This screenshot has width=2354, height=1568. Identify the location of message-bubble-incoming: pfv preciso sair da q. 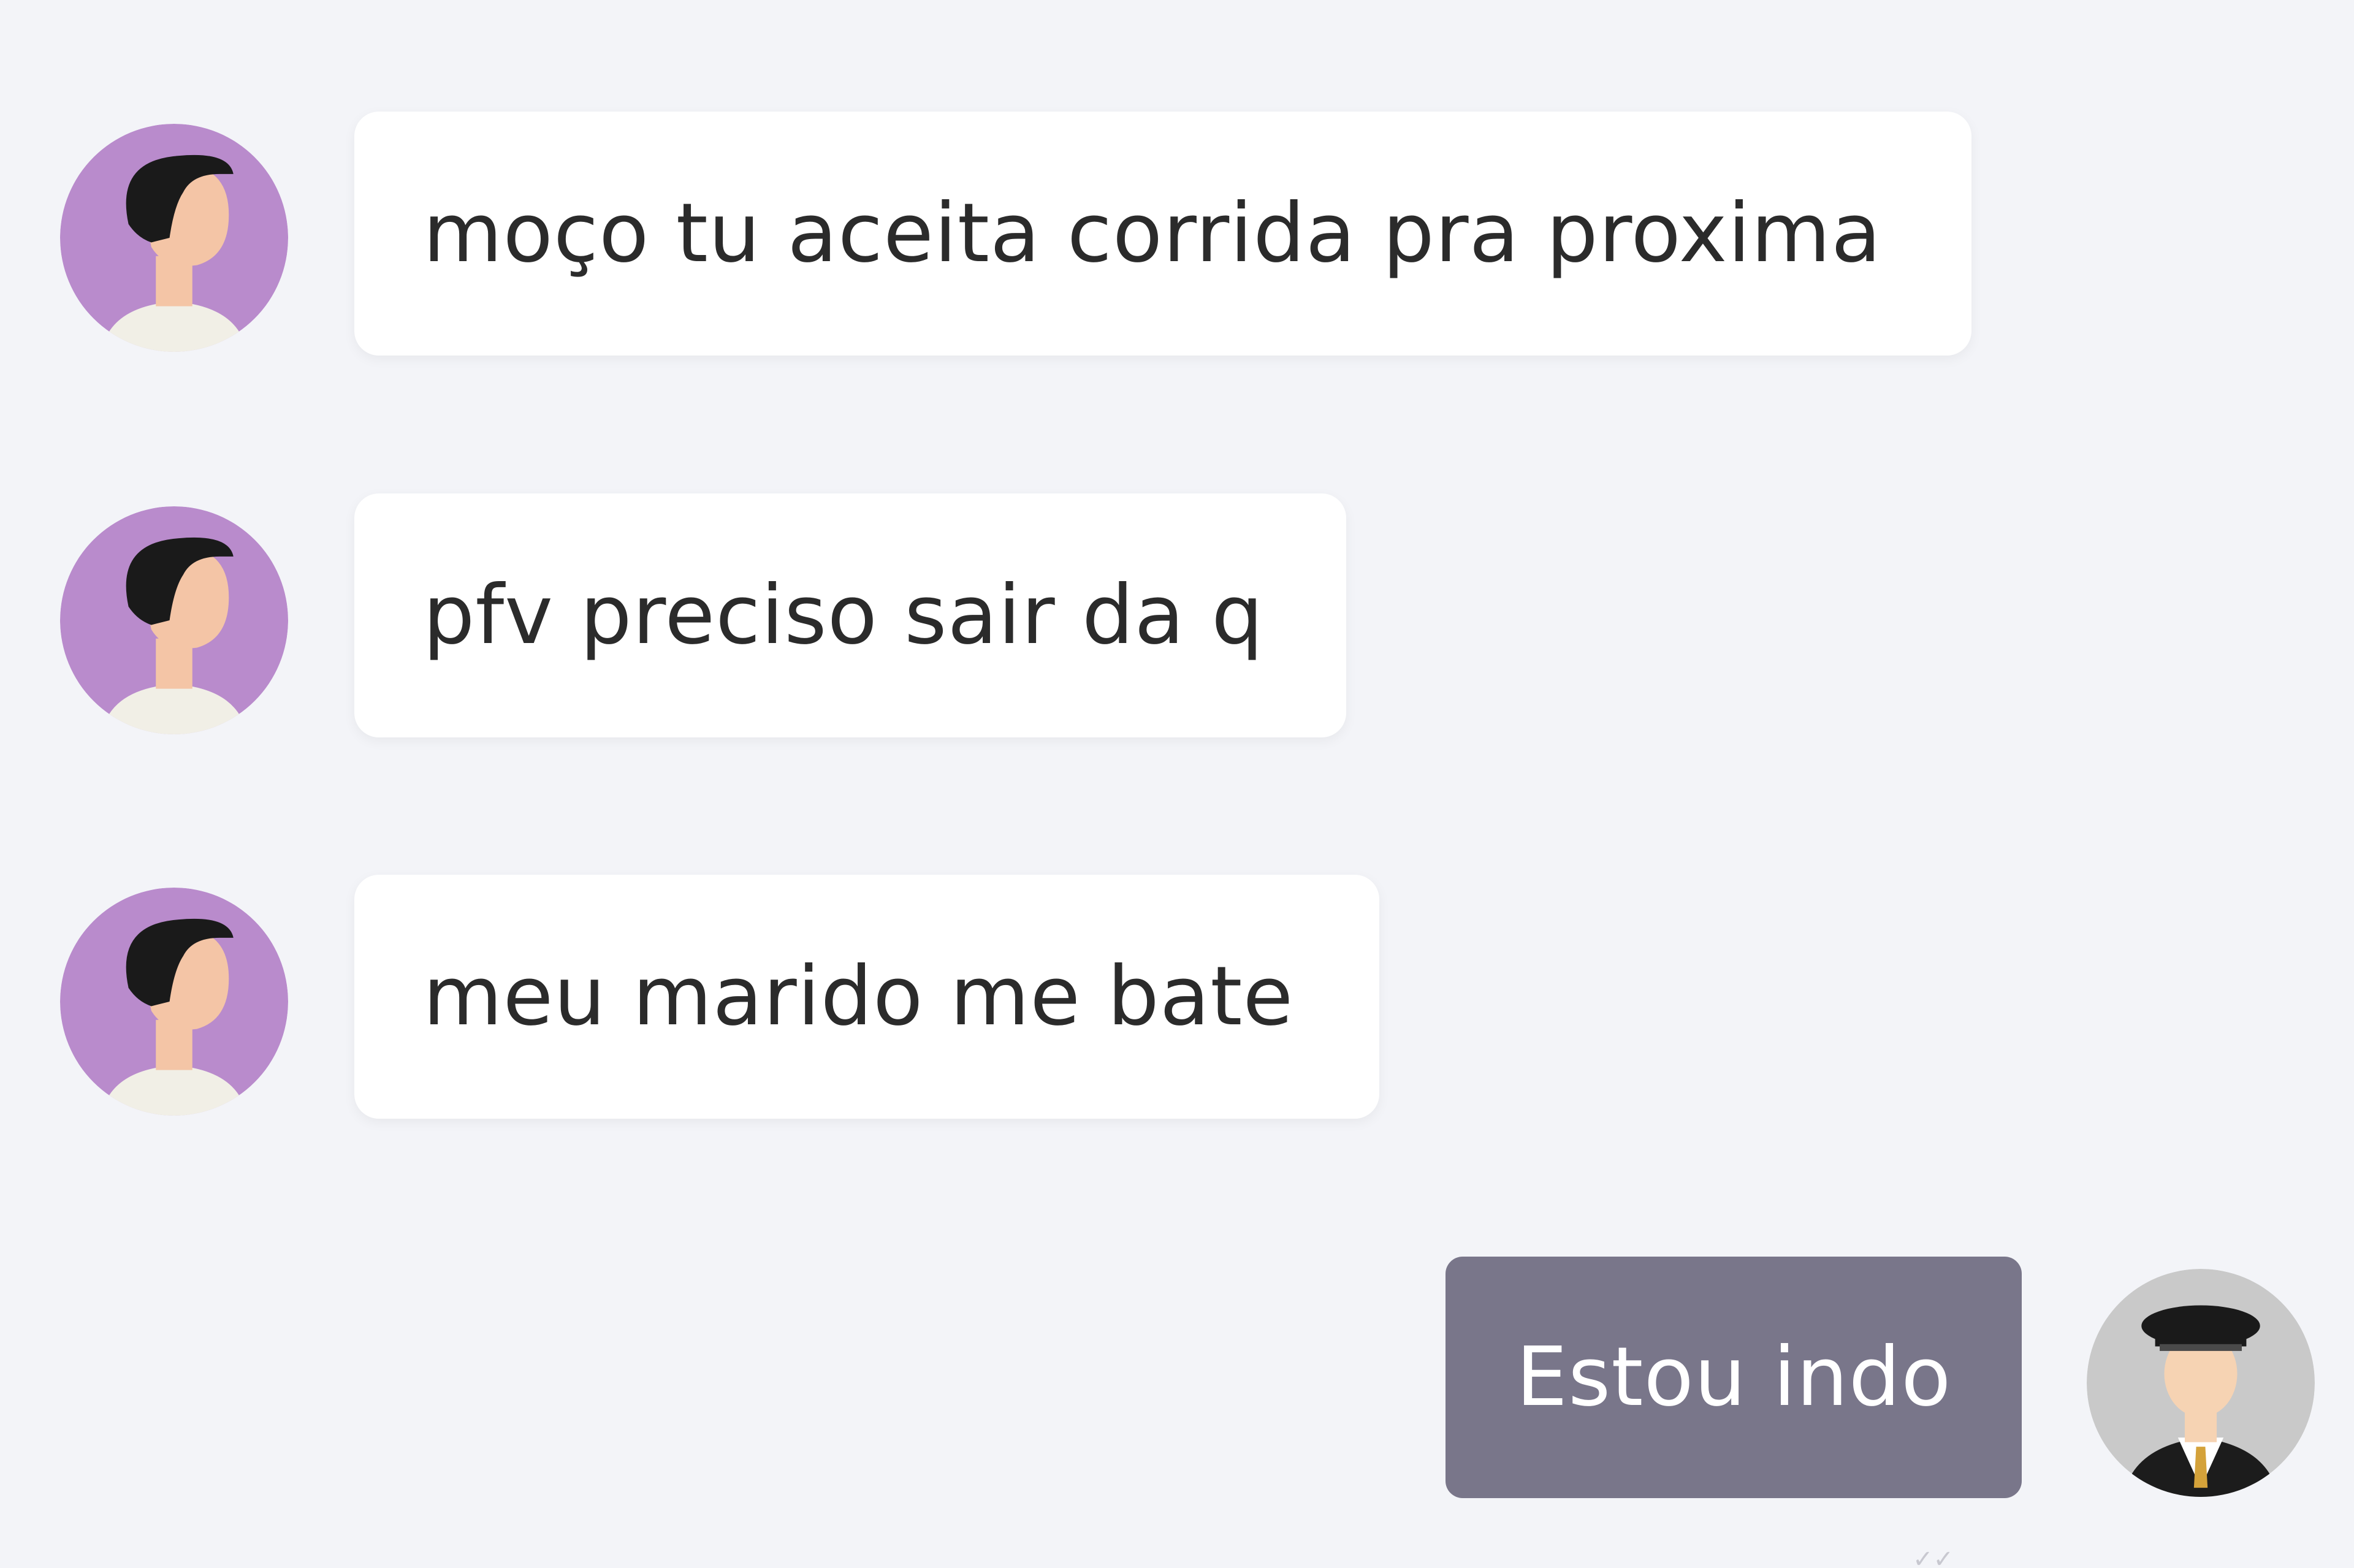
(850, 615).